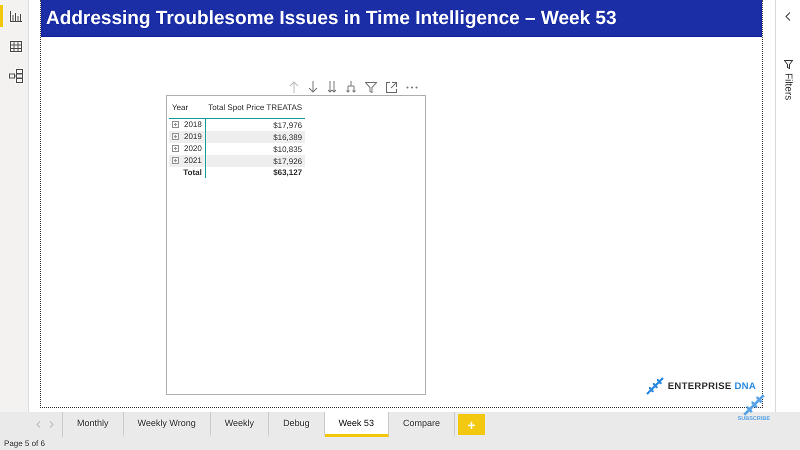 The image size is (800, 450). I want to click on table-icon, so click(16, 46).